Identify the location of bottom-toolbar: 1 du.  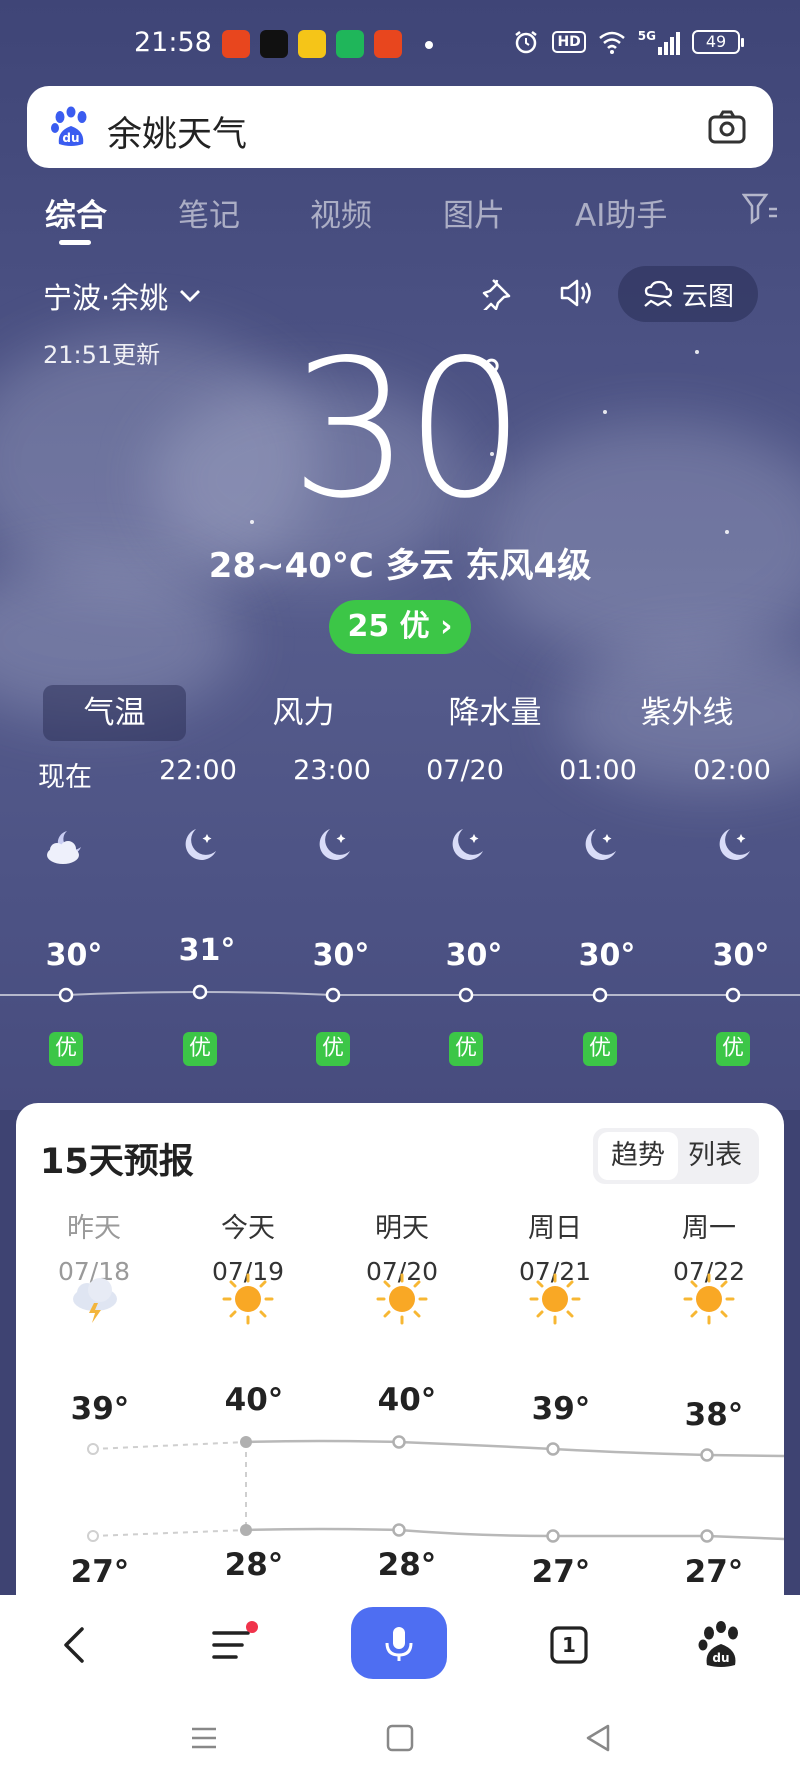
(400, 1642).